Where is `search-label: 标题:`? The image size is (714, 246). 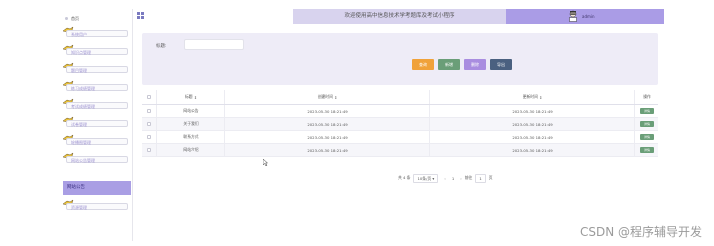 search-label: 标题: is located at coordinates (161, 46).